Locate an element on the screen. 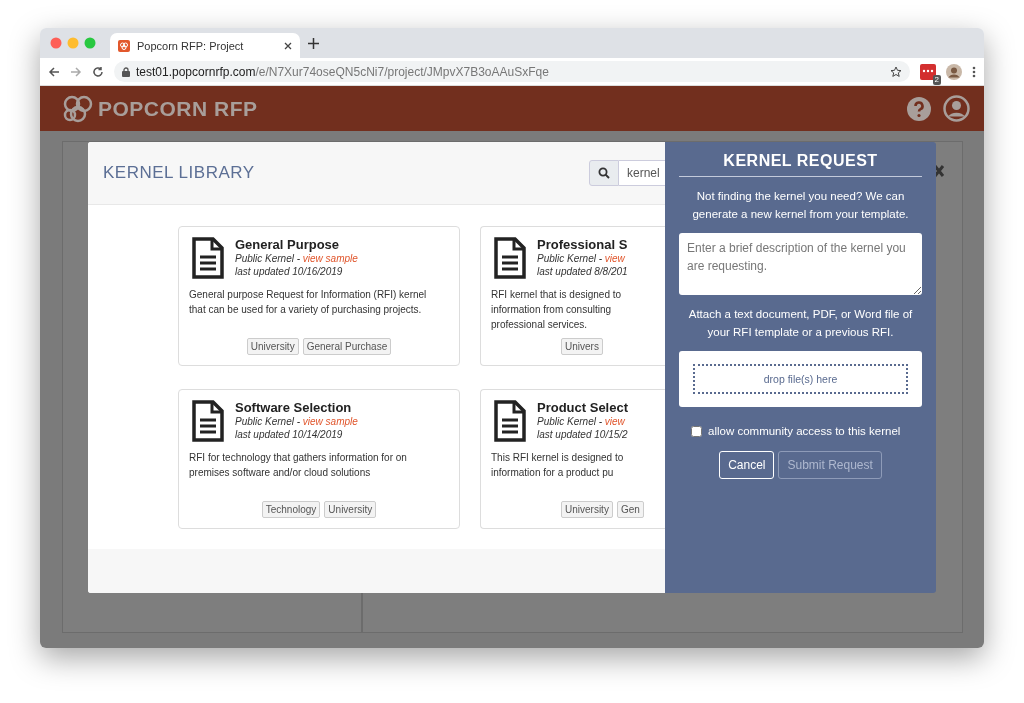 The width and height of the screenshot is (1024, 703). user-icon is located at coordinates (956, 108).